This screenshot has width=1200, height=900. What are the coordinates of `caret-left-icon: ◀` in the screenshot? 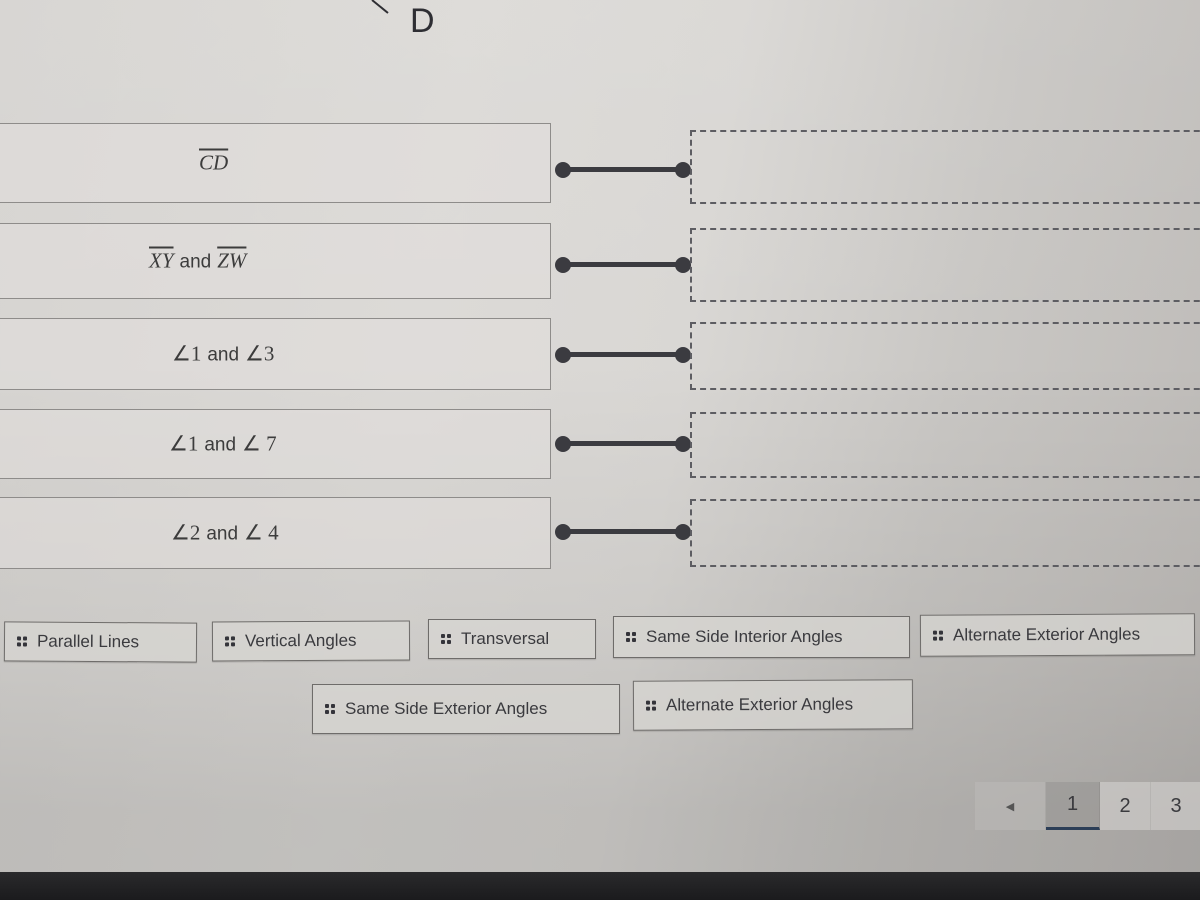 It's located at (1010, 806).